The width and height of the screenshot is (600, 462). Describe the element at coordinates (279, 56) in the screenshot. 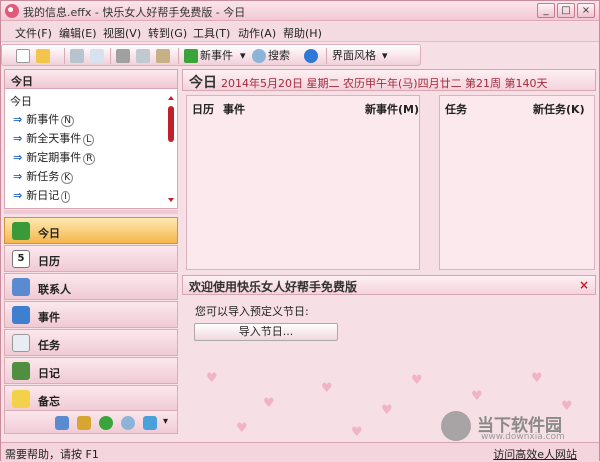

I see `search-button: 搜索` at that location.